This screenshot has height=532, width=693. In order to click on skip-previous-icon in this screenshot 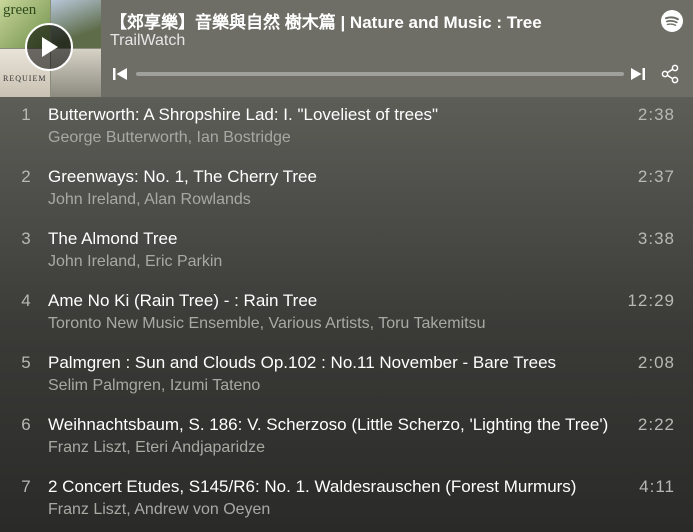, I will do `click(120, 74)`.